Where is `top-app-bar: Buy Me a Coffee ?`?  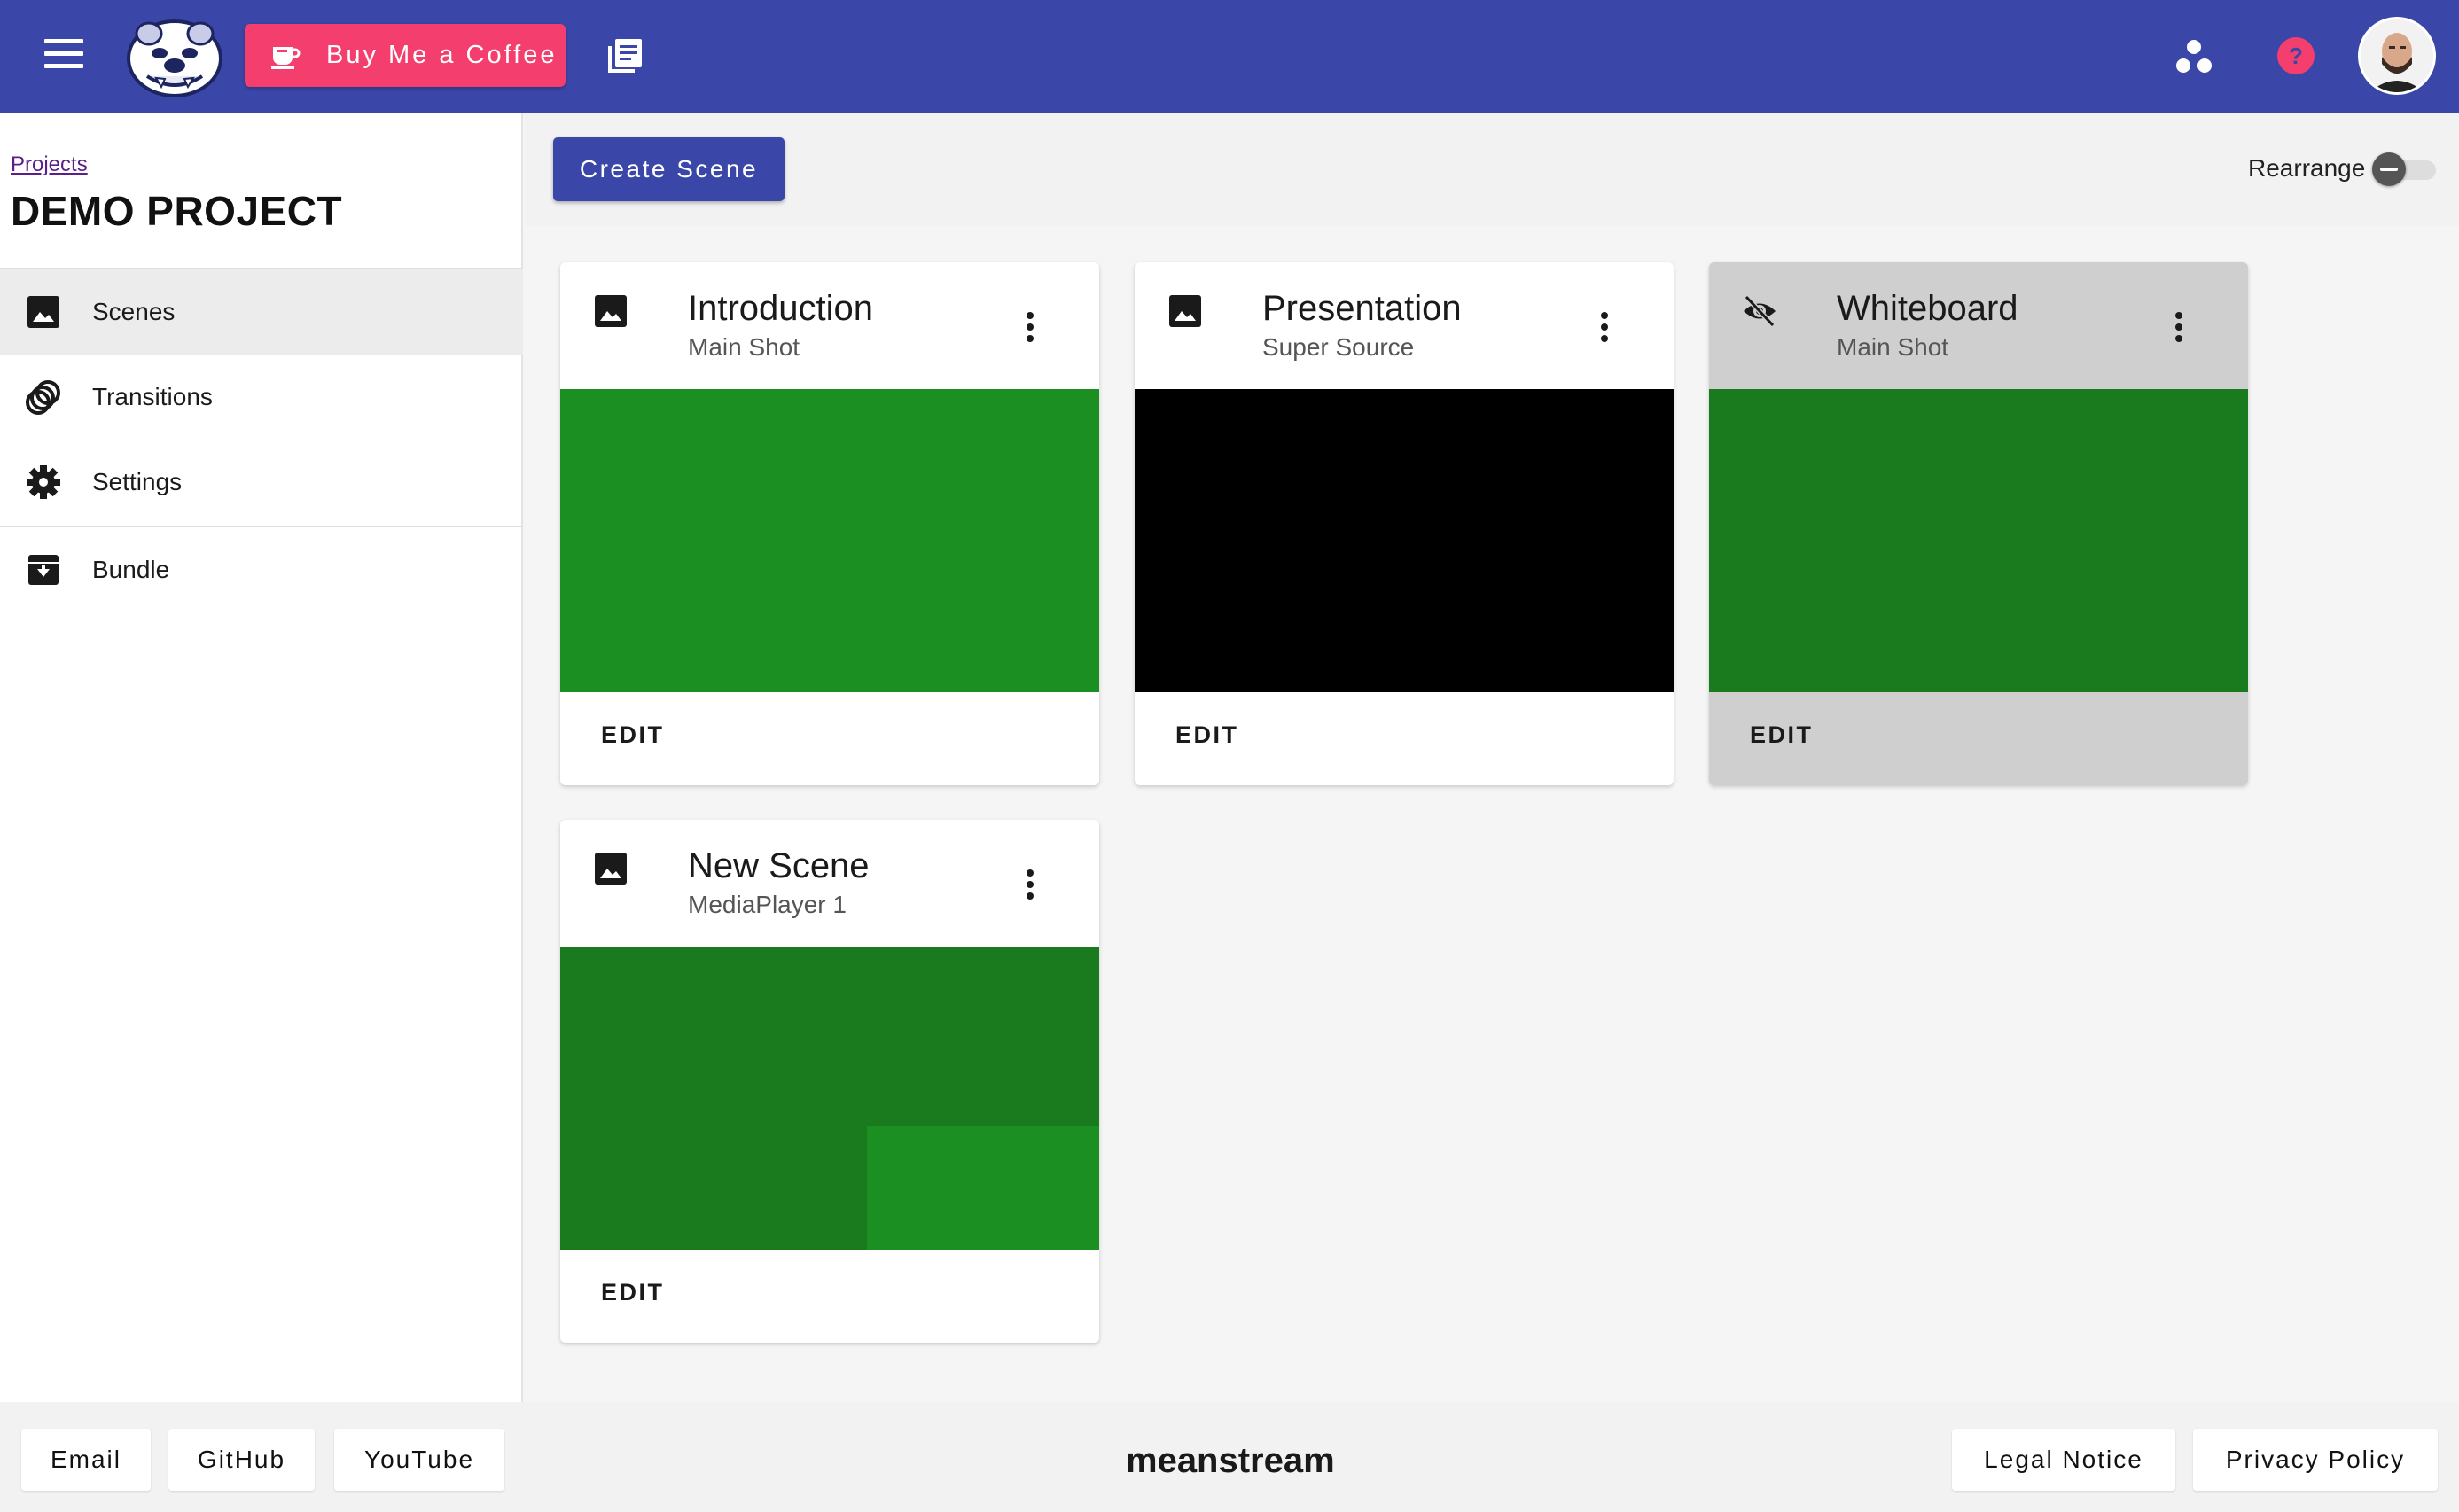
top-app-bar: Buy Me a Coffee ? is located at coordinates (1229, 56).